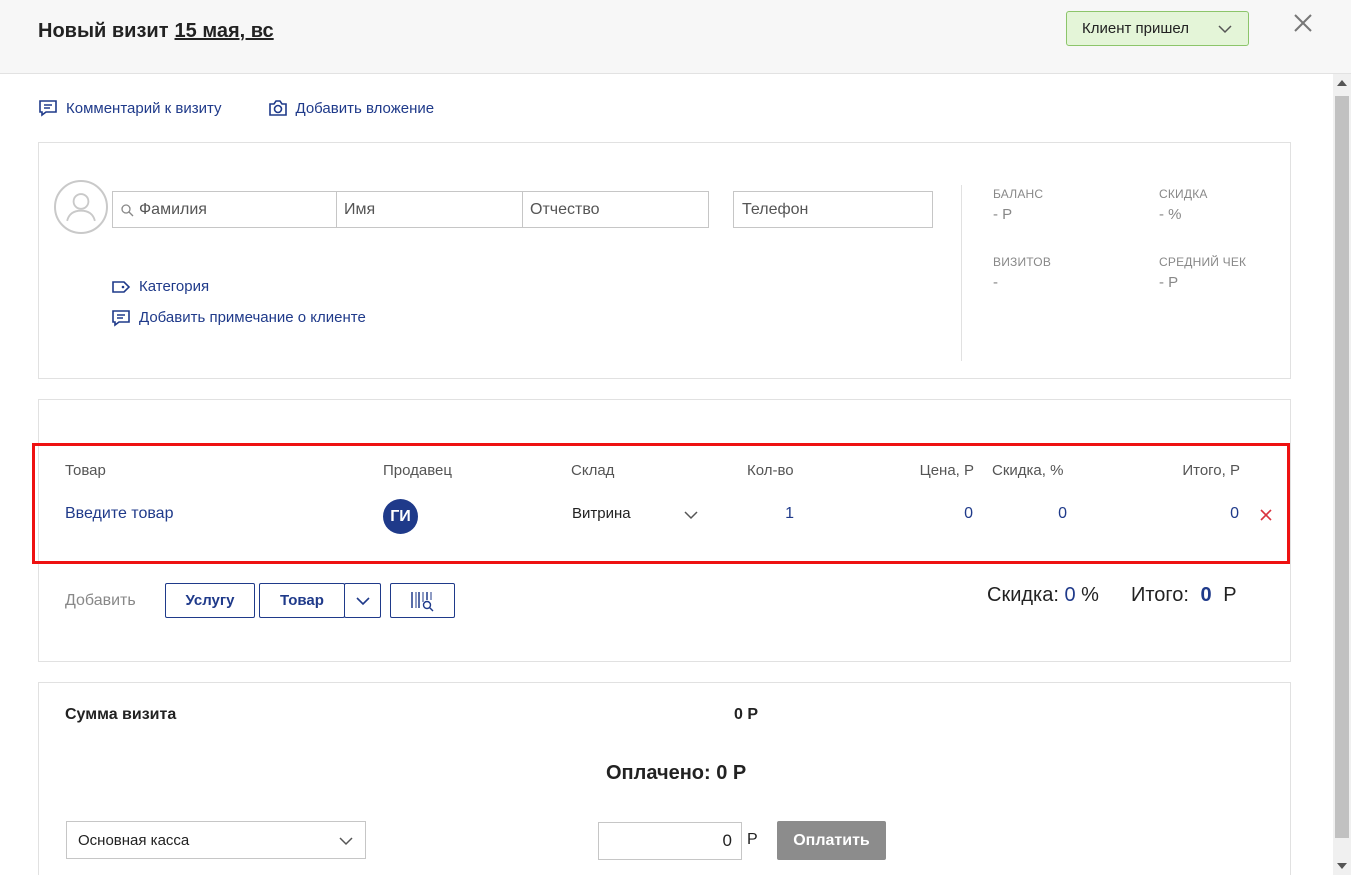 The width and height of the screenshot is (1351, 875). Describe the element at coordinates (1022, 262) in the screenshot. I see `visits-label: ВИЗИТОВ` at that location.